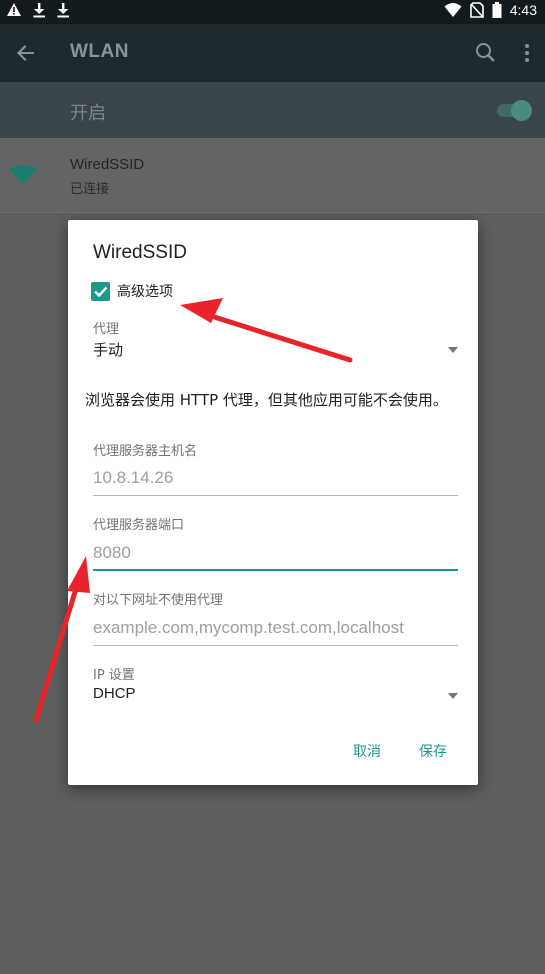 The height and width of the screenshot is (974, 545). I want to click on ip-settings-label: IP 设置, so click(114, 675).